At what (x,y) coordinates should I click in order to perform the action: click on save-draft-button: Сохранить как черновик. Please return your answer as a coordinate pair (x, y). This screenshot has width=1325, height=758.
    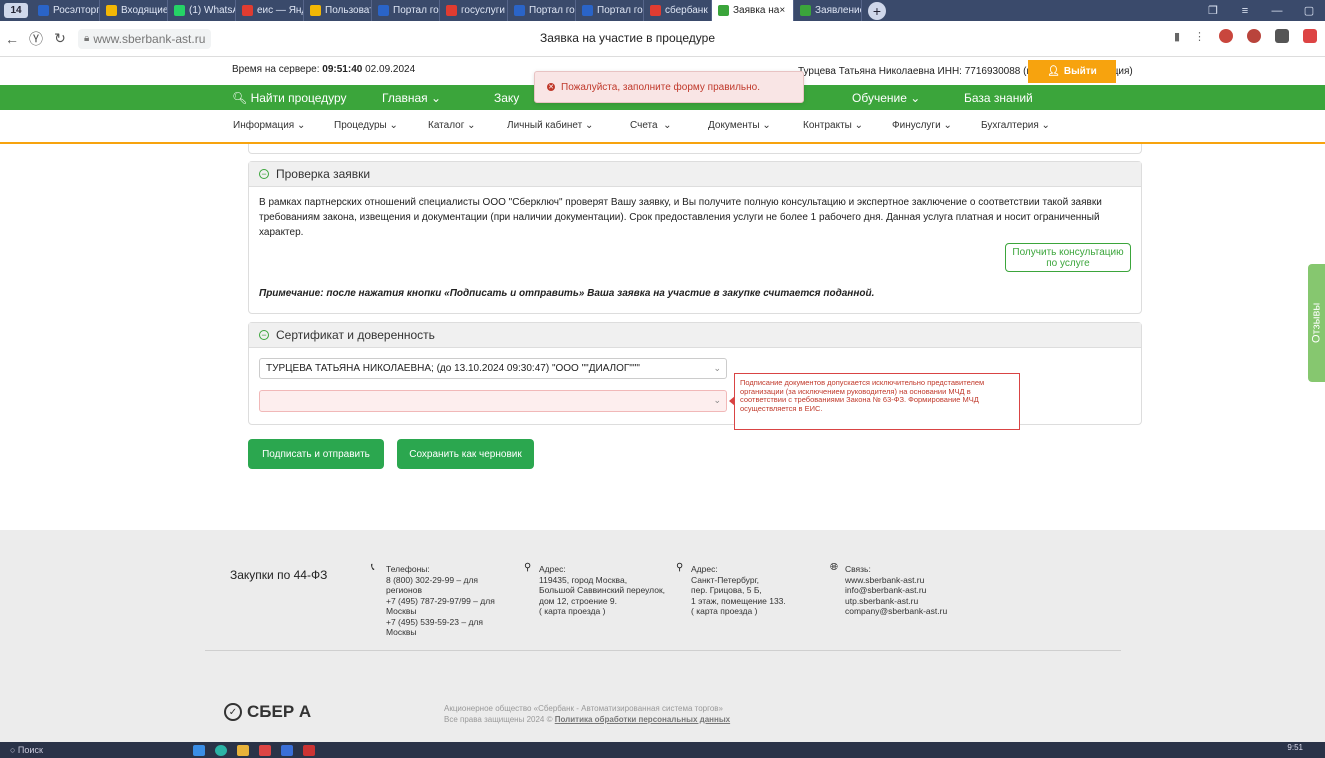
    Looking at the image, I should click on (465, 454).